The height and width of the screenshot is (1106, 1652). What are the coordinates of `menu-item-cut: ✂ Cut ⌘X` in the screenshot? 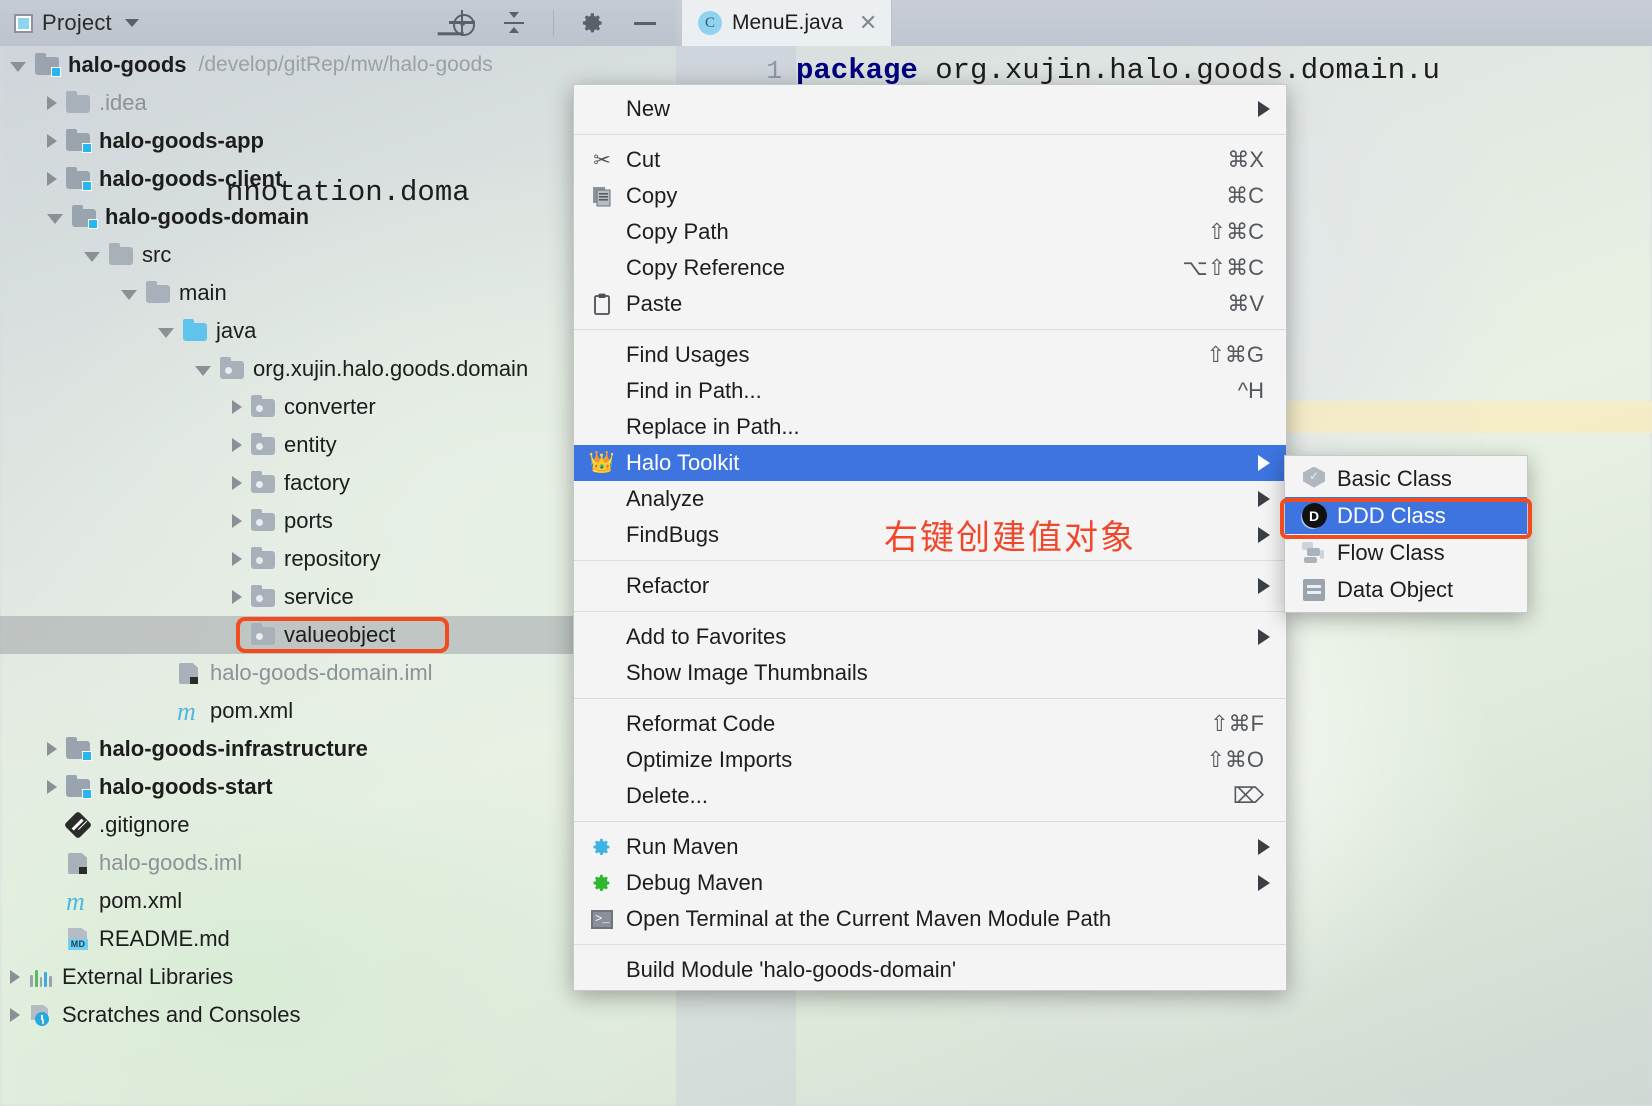 It's located at (930, 160).